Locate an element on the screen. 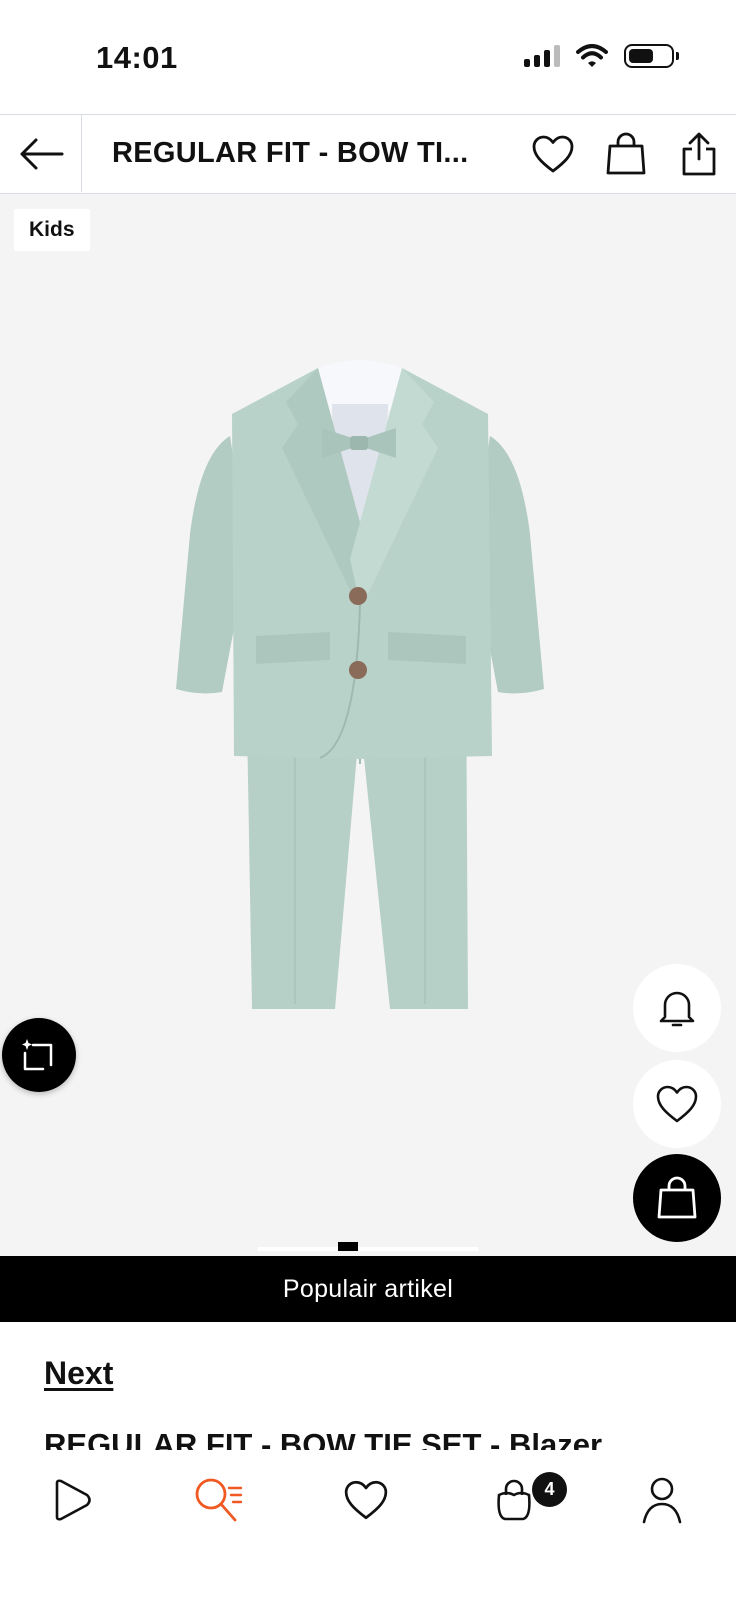 Image resolution: width=736 pixels, height=1600 pixels. nav-account is located at coordinates (662, 1500).